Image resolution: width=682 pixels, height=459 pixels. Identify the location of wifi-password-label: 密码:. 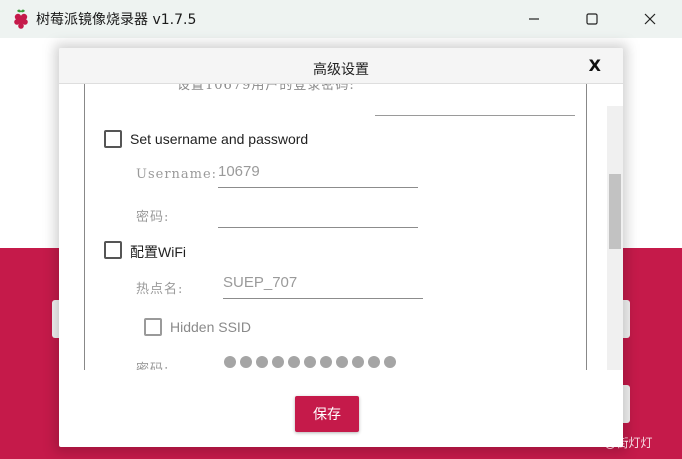
(153, 366).